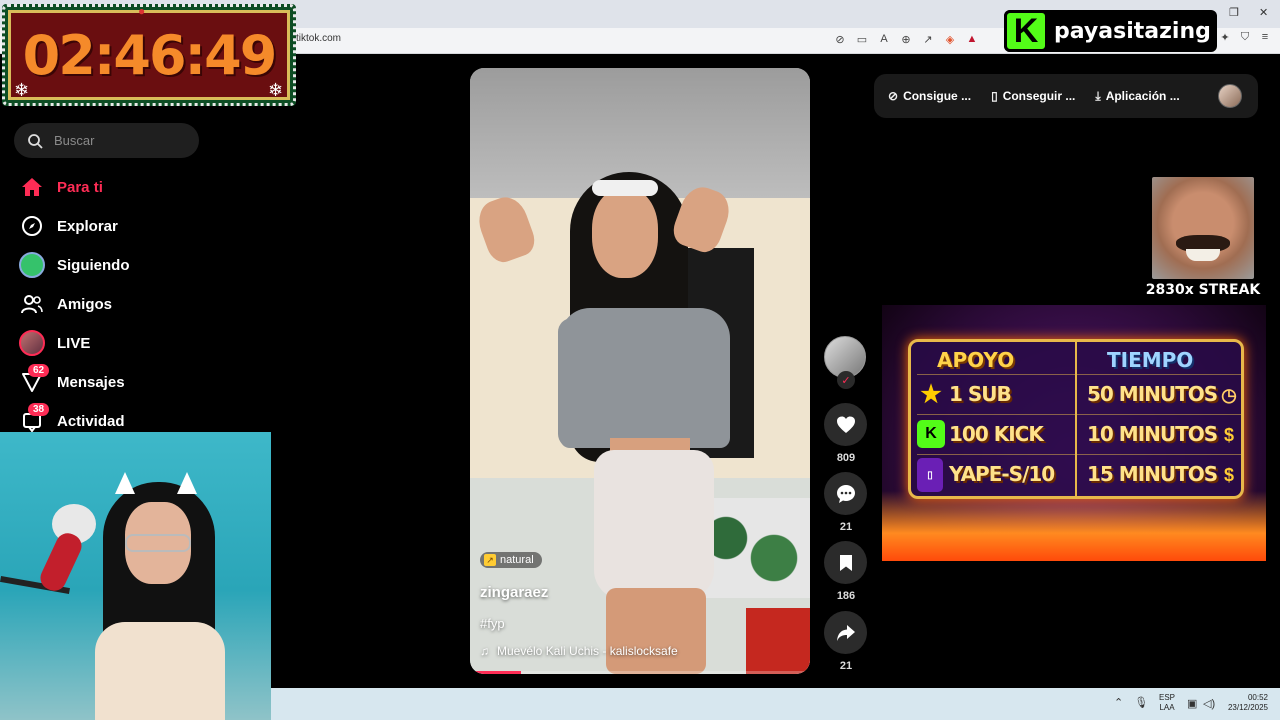 The height and width of the screenshot is (720, 1280). I want to click on search-icon, so click(35, 141).